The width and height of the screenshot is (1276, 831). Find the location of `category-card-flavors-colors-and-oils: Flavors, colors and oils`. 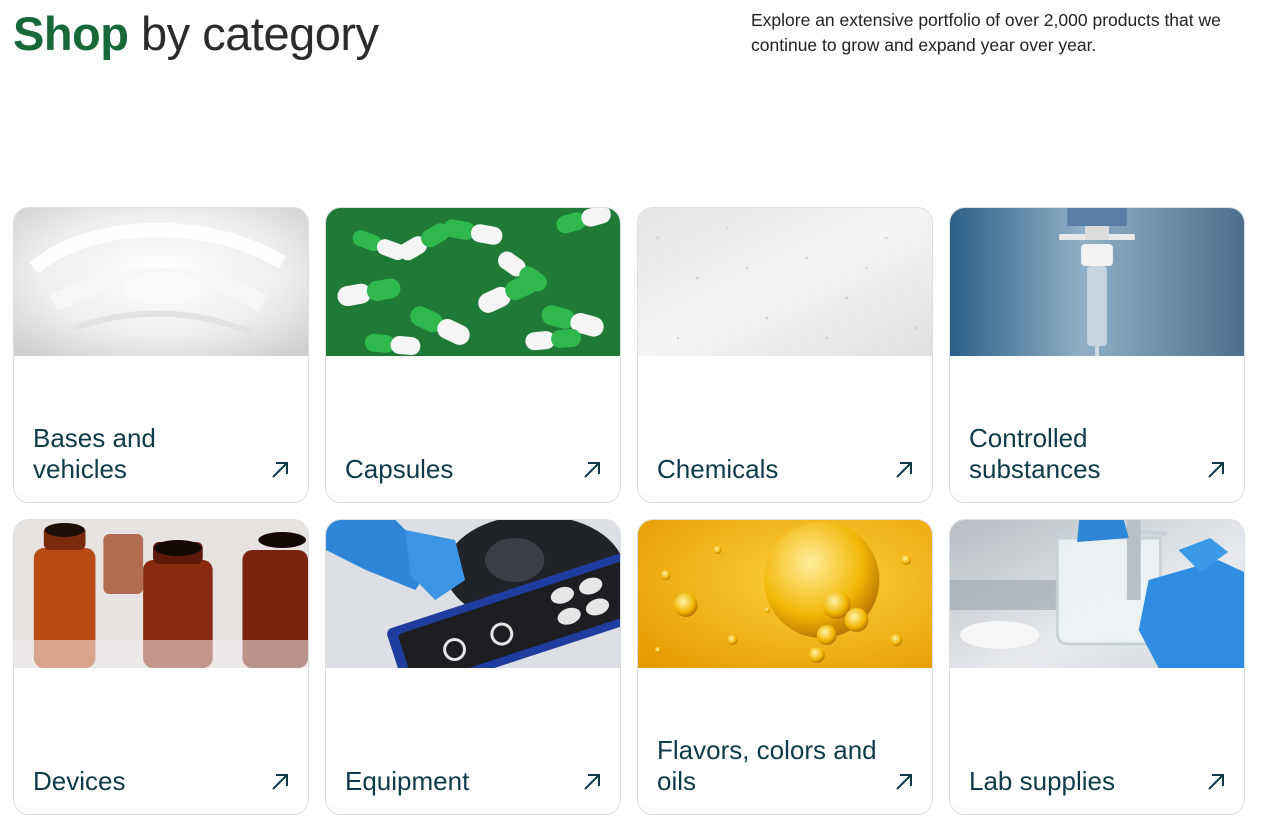

category-card-flavors-colors-and-oils: Flavors, colors and oils is located at coordinates (785, 667).